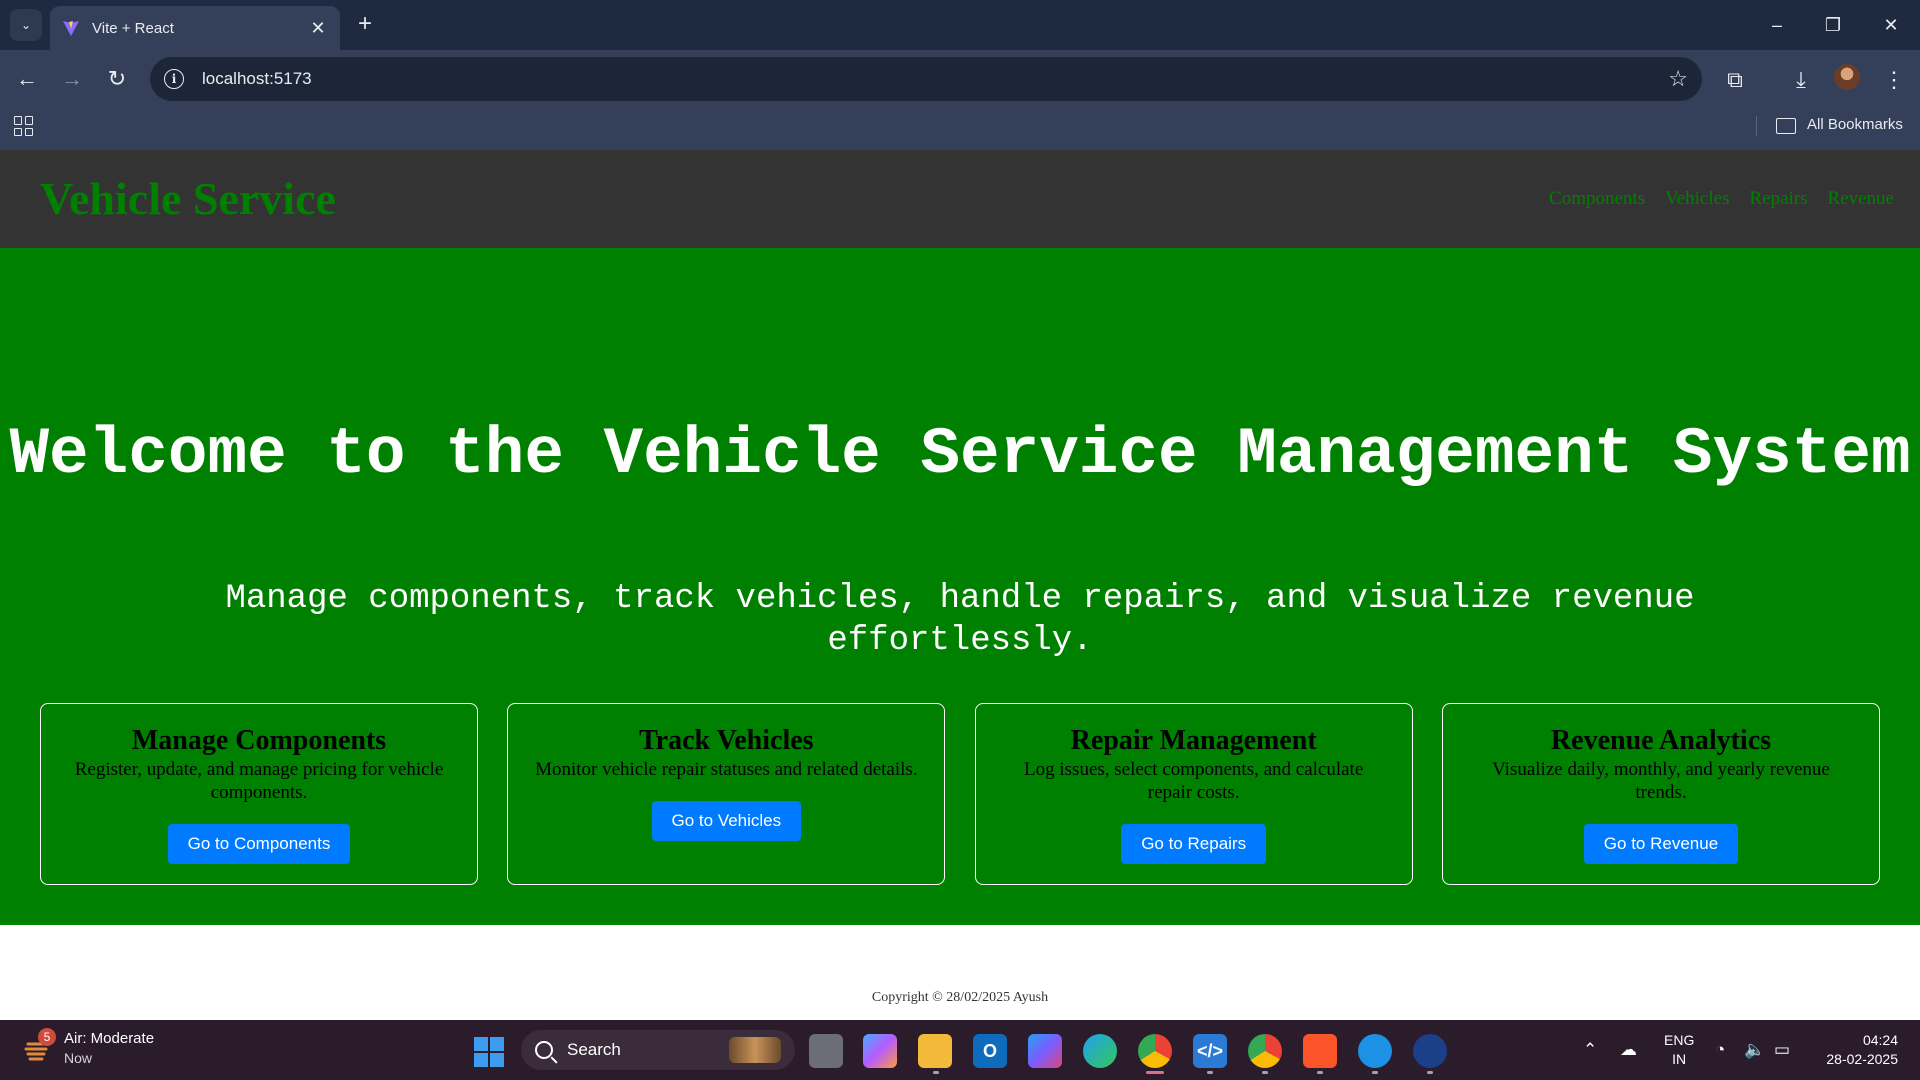 This screenshot has width=1920, height=1080. What do you see at coordinates (960, 129) in the screenshot?
I see `bookmarks-bar` at bounding box center [960, 129].